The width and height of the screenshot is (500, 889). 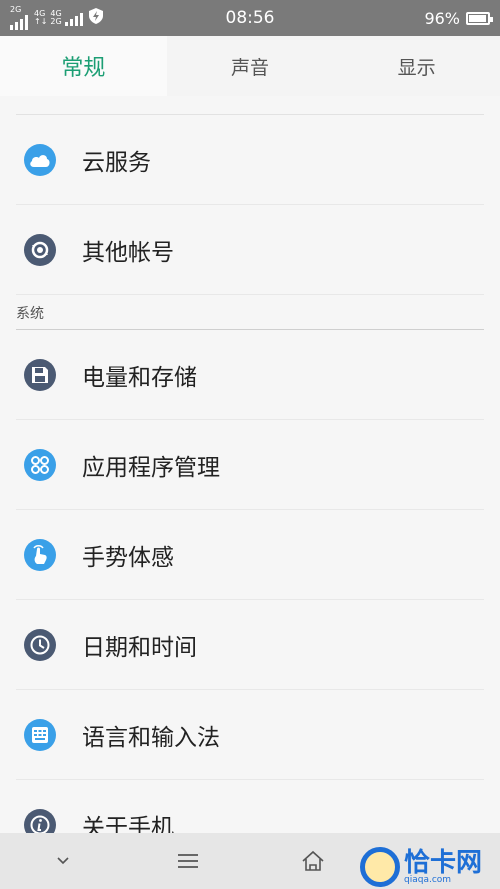 What do you see at coordinates (313, 861) in the screenshot?
I see `home-icon` at bounding box center [313, 861].